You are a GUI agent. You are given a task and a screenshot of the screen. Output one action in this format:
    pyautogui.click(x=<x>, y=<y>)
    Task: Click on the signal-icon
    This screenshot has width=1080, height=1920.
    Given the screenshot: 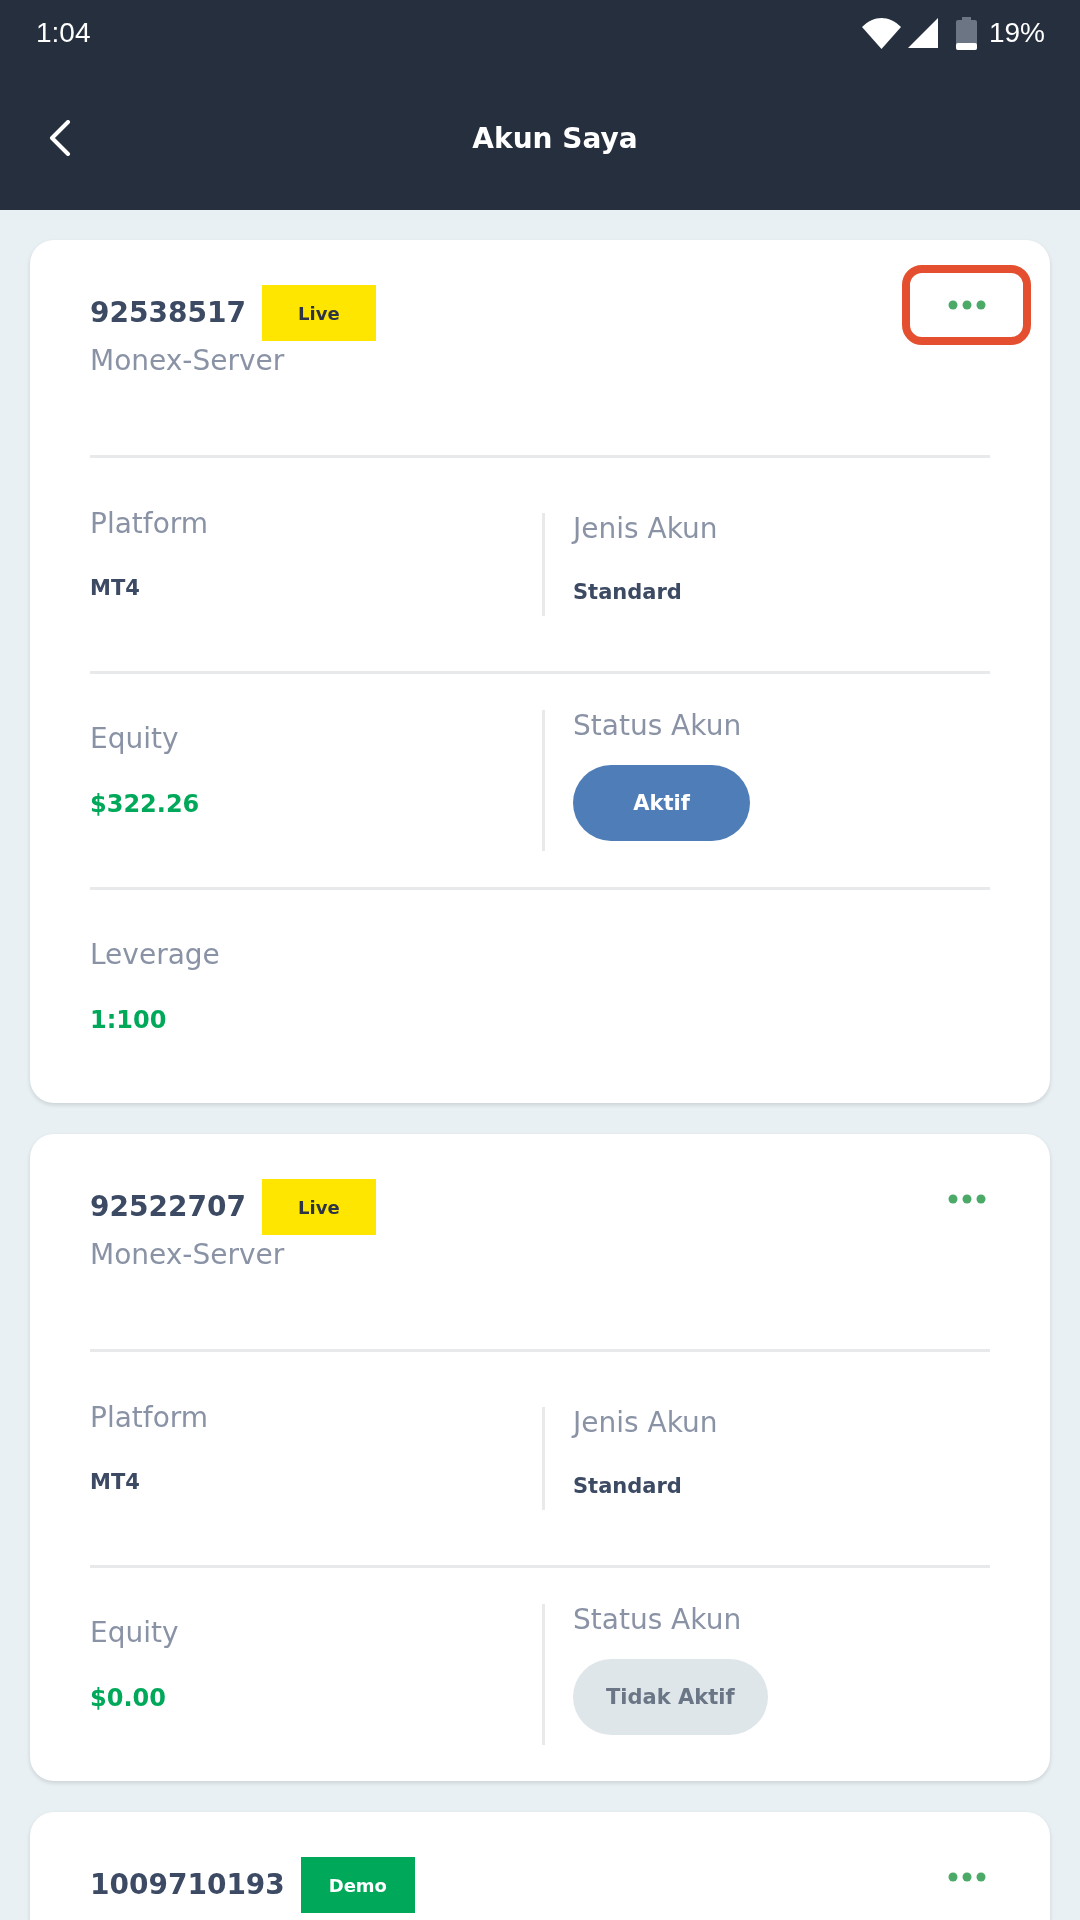 What is the action you would take?
    pyautogui.click(x=922, y=33)
    